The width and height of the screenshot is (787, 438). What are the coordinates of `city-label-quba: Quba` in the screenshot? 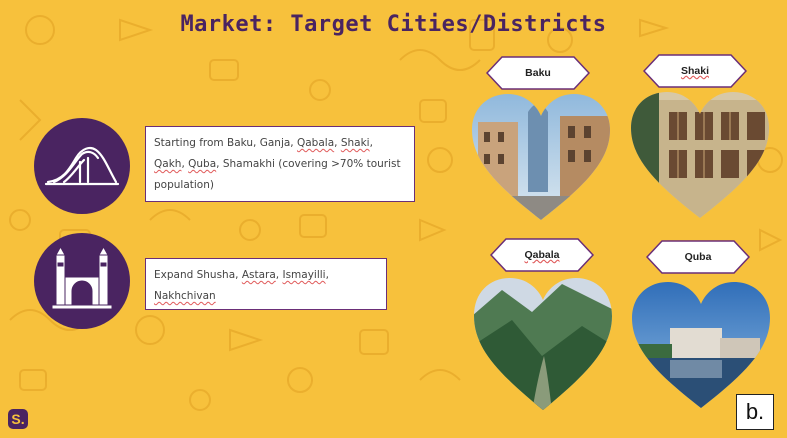 It's located at (698, 257).